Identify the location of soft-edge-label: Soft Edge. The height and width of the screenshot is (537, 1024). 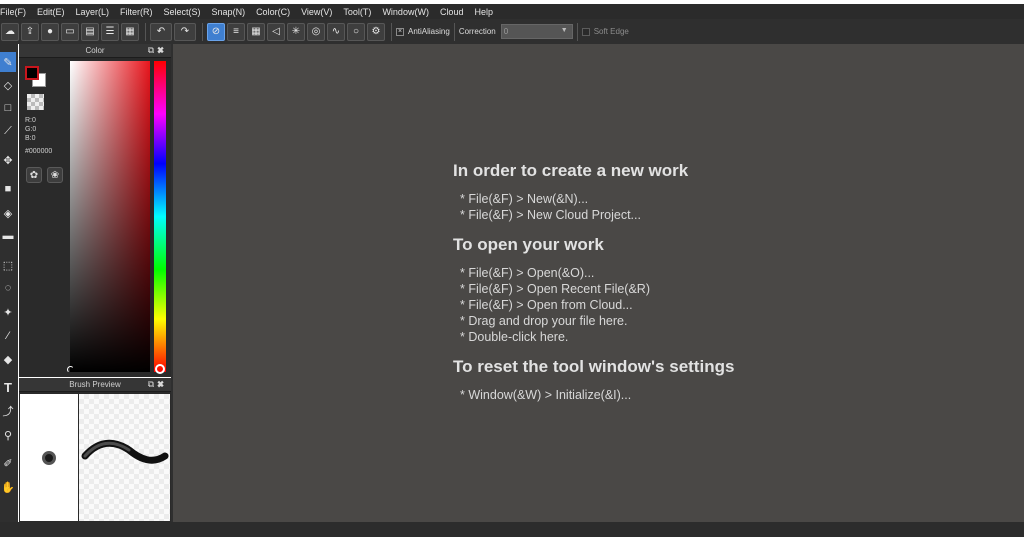
(611, 31).